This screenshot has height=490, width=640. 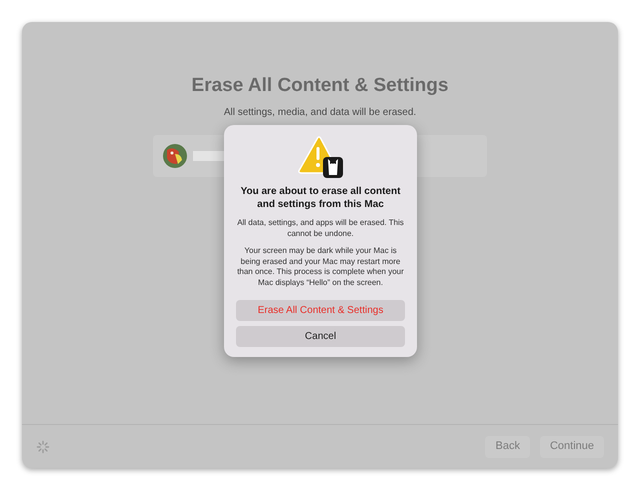 I want to click on erase-button: Erase All Content & Settings, so click(x=320, y=310).